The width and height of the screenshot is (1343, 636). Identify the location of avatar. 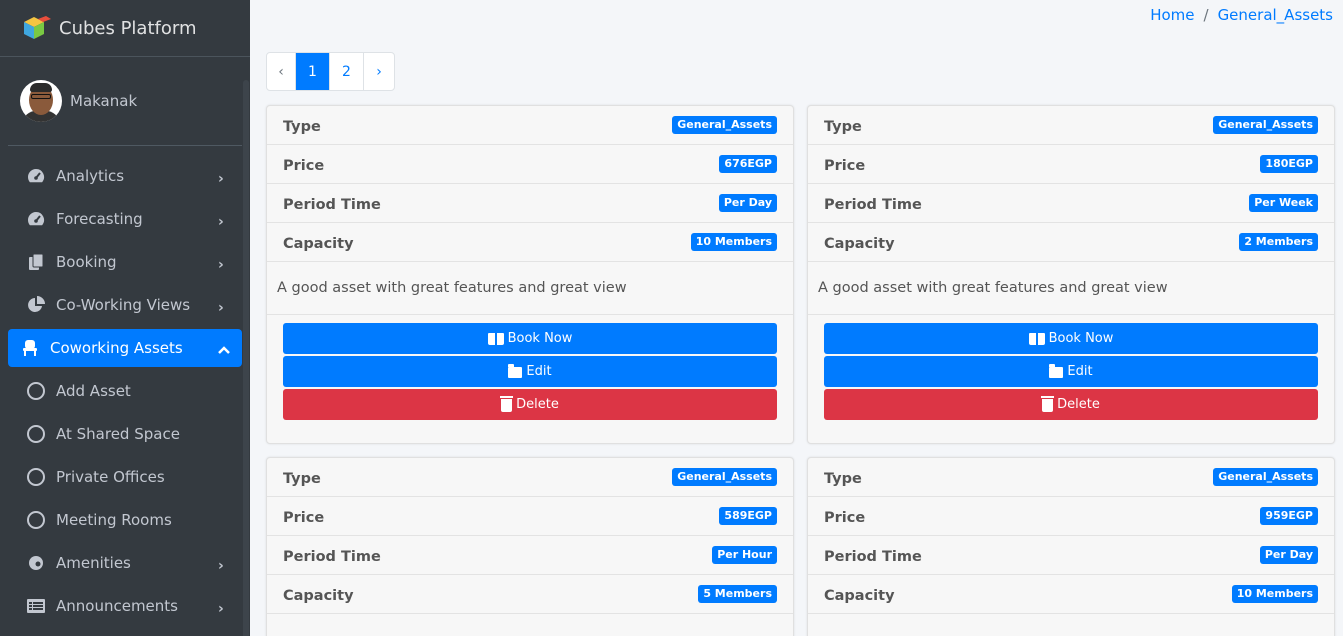
(41, 100).